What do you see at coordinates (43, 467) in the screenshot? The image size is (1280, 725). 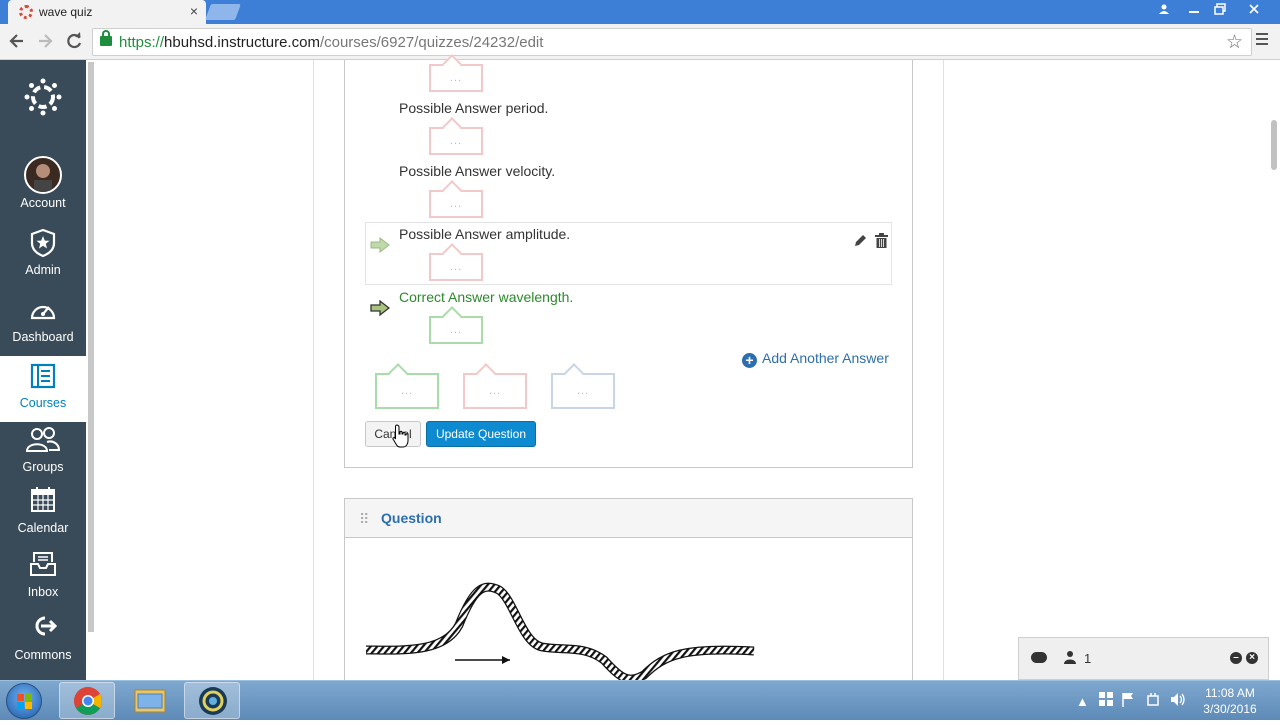 I see `nav-groups-label: Groups` at bounding box center [43, 467].